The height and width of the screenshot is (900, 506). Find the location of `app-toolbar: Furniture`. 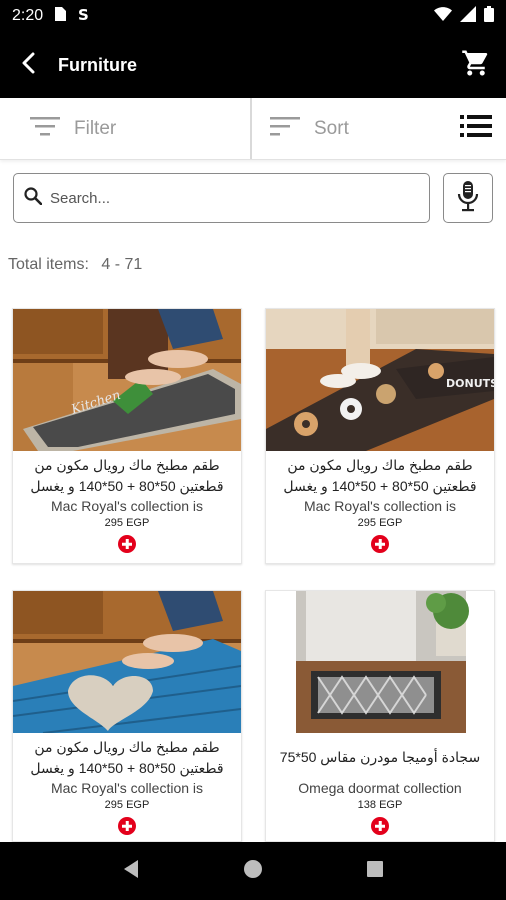

app-toolbar: Furniture is located at coordinates (253, 65).